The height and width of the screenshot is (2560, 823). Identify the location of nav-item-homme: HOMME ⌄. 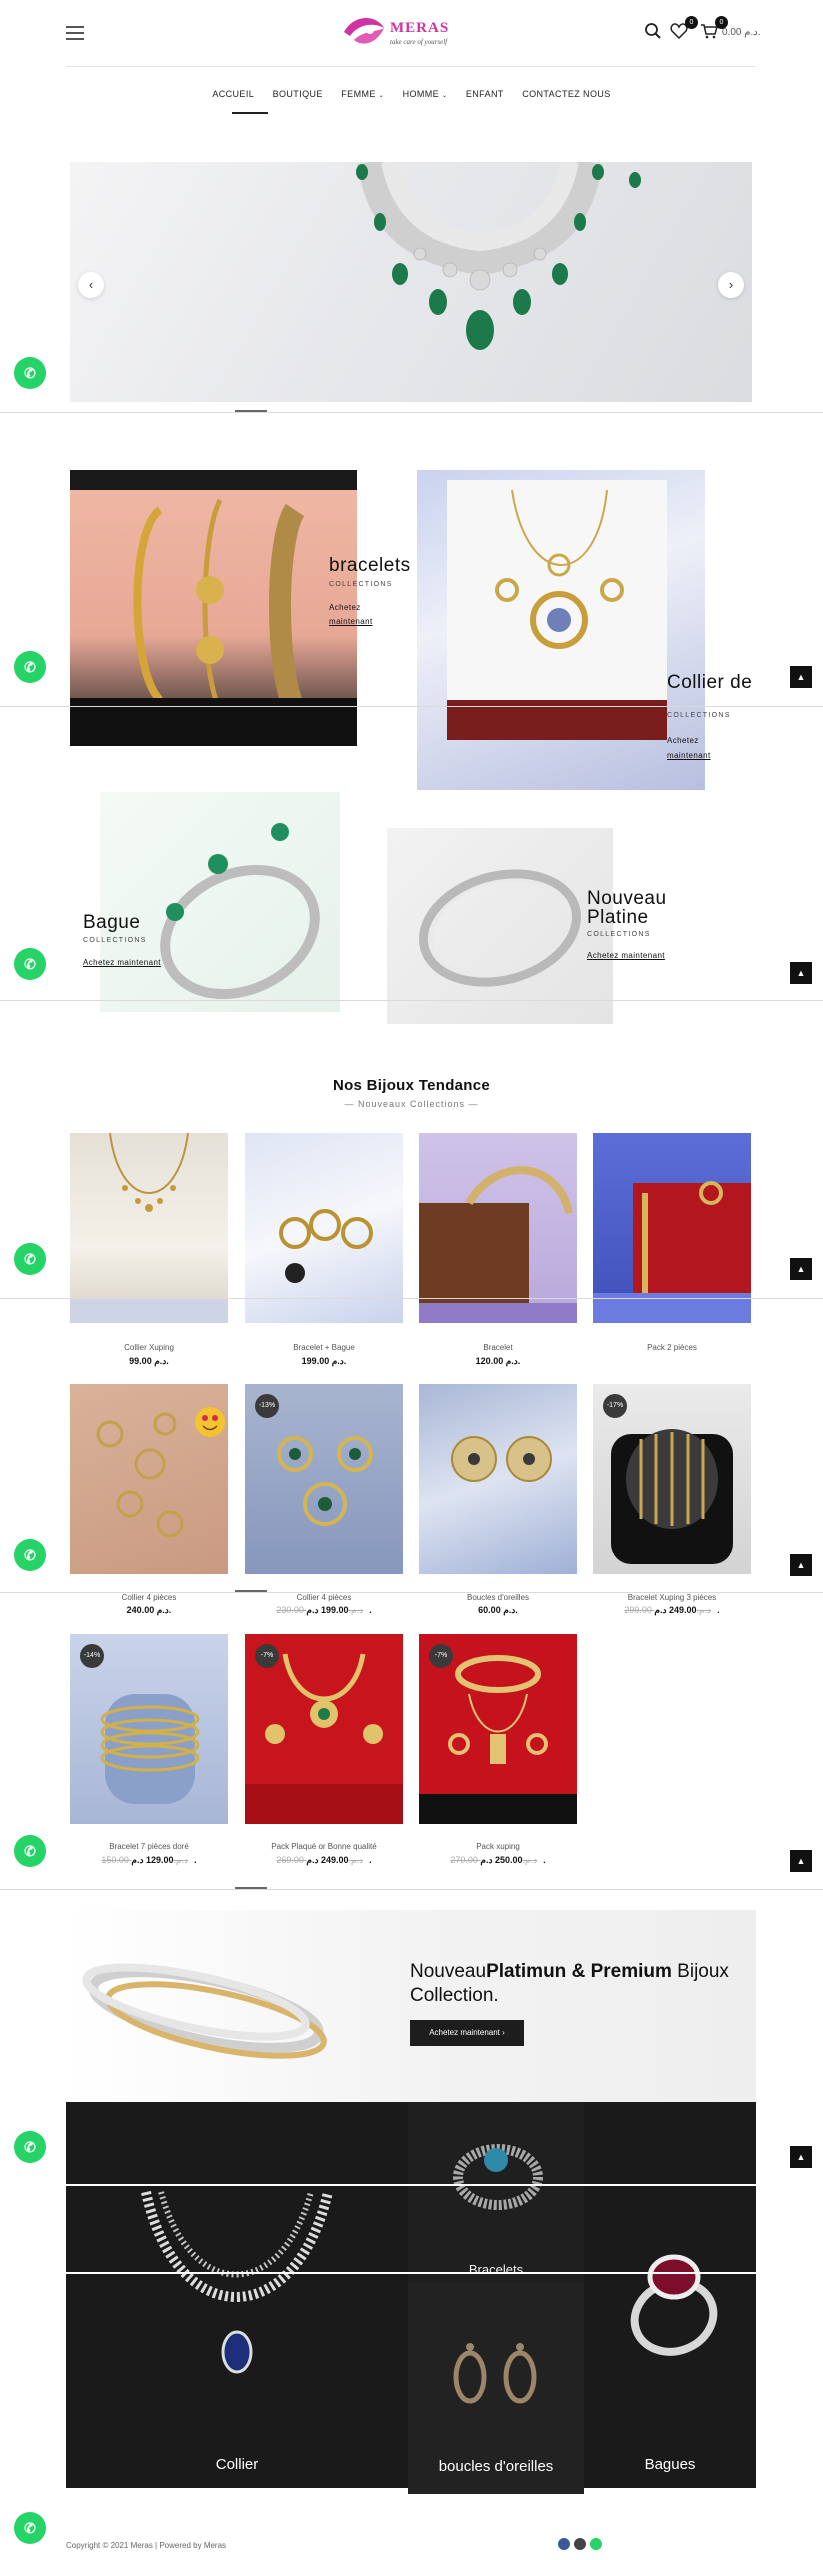
(425, 94).